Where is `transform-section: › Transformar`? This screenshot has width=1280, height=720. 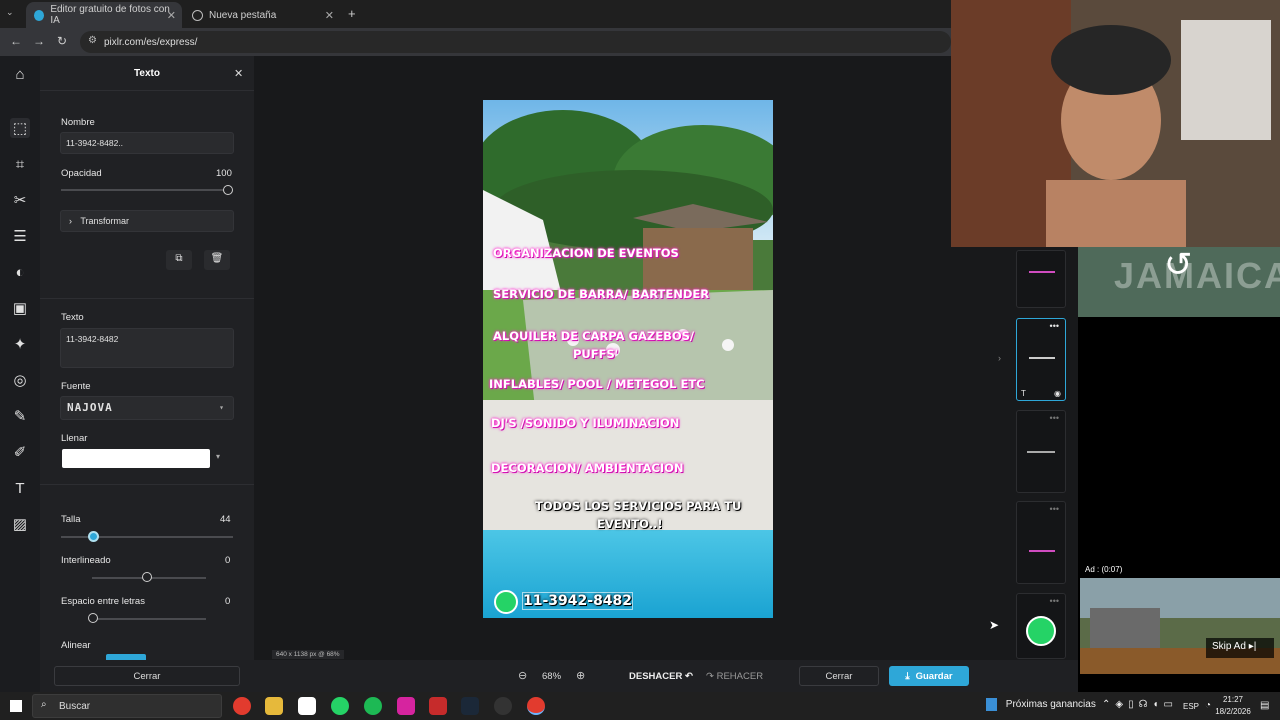
transform-section: › Transformar is located at coordinates (147, 221).